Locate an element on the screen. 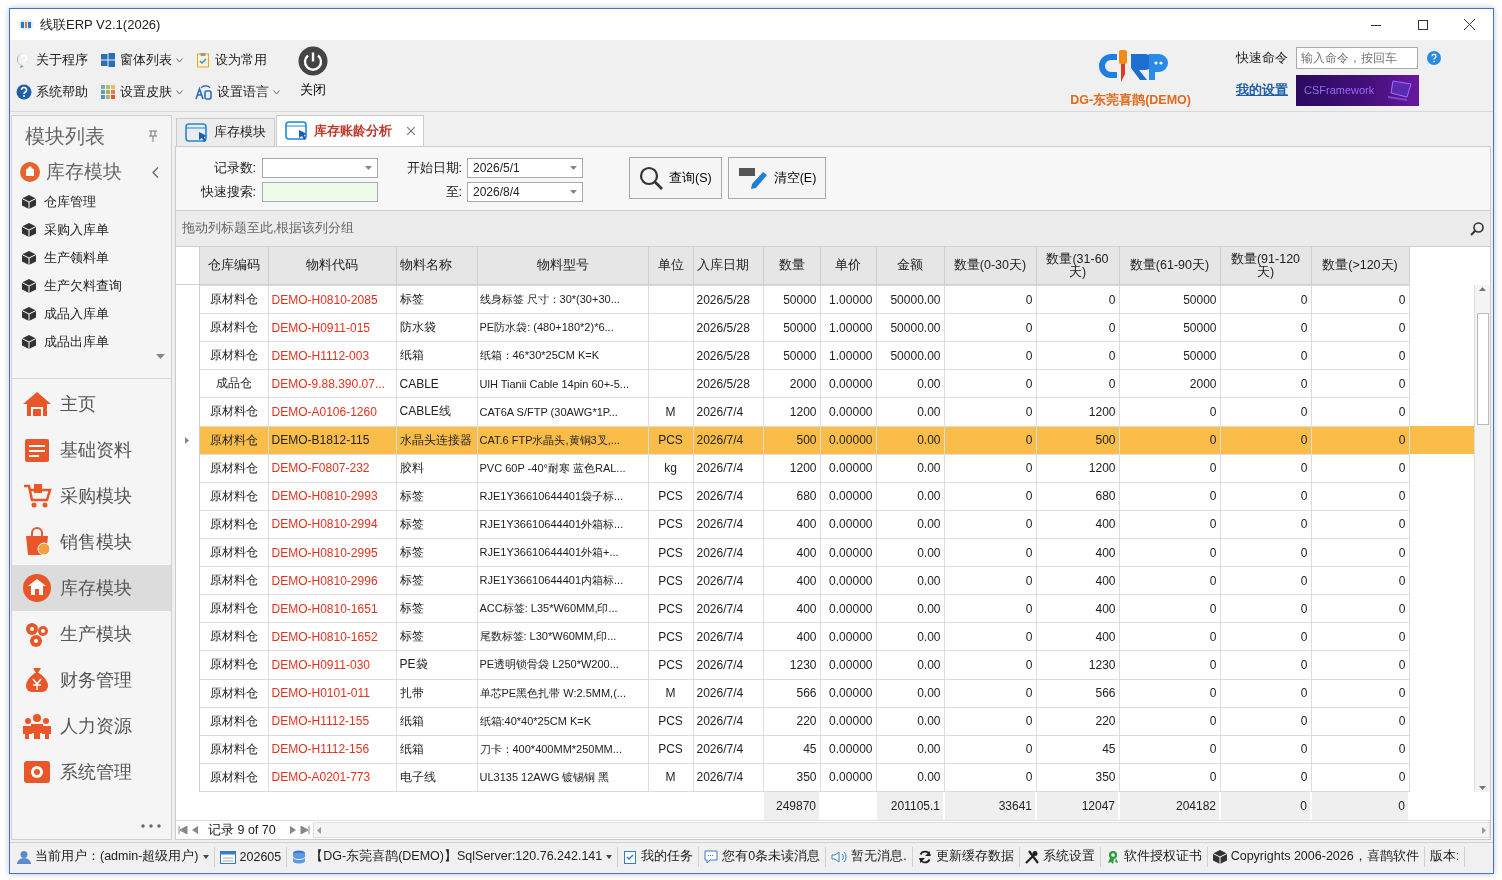 This screenshot has height=880, width=1502. table-row: 原材料仓 DEMO-A0106-1260 CABLE线 CAT6A S/FTP (30AWG*1P... M 2026/7/4 1200 0.00000 0.00 0 1200 0 0 0 is located at coordinates (825, 412).